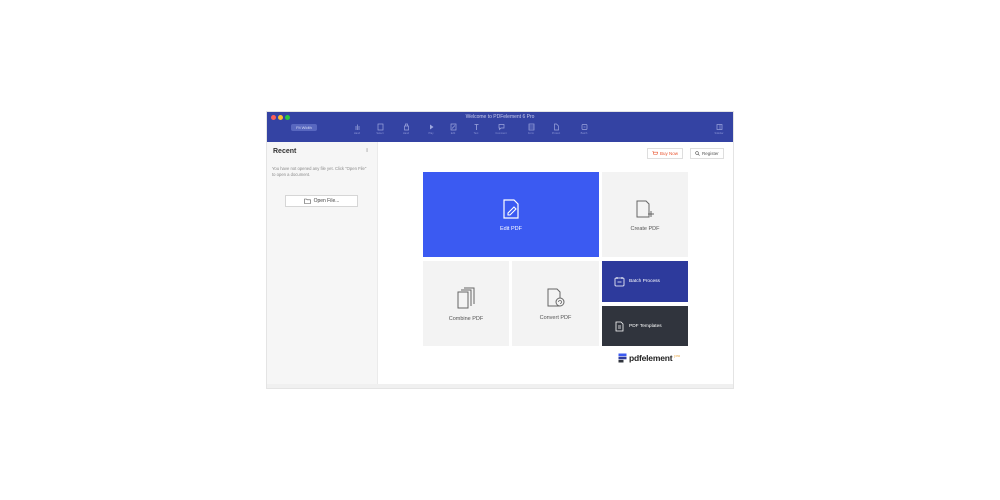  I want to click on toolbar-select-button: Select, so click(380, 130).